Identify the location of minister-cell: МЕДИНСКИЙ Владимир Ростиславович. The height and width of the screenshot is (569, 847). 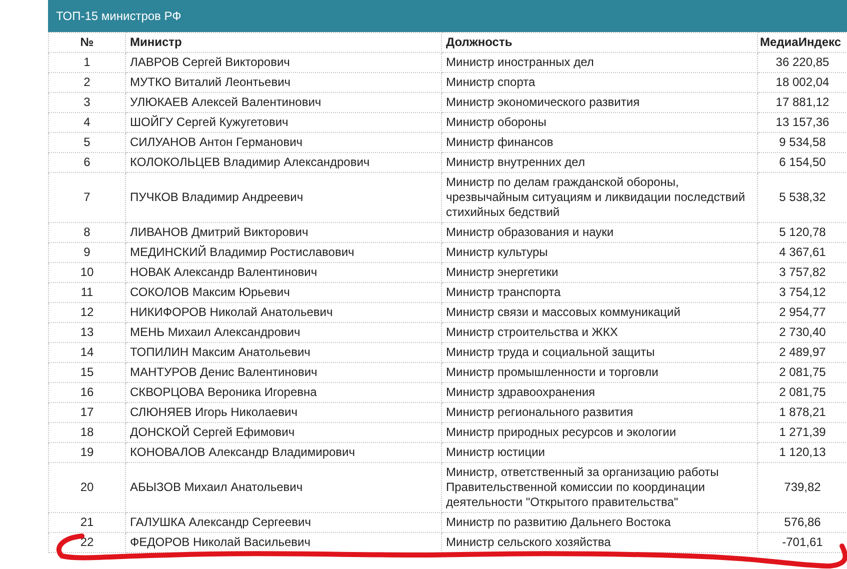
(284, 252).